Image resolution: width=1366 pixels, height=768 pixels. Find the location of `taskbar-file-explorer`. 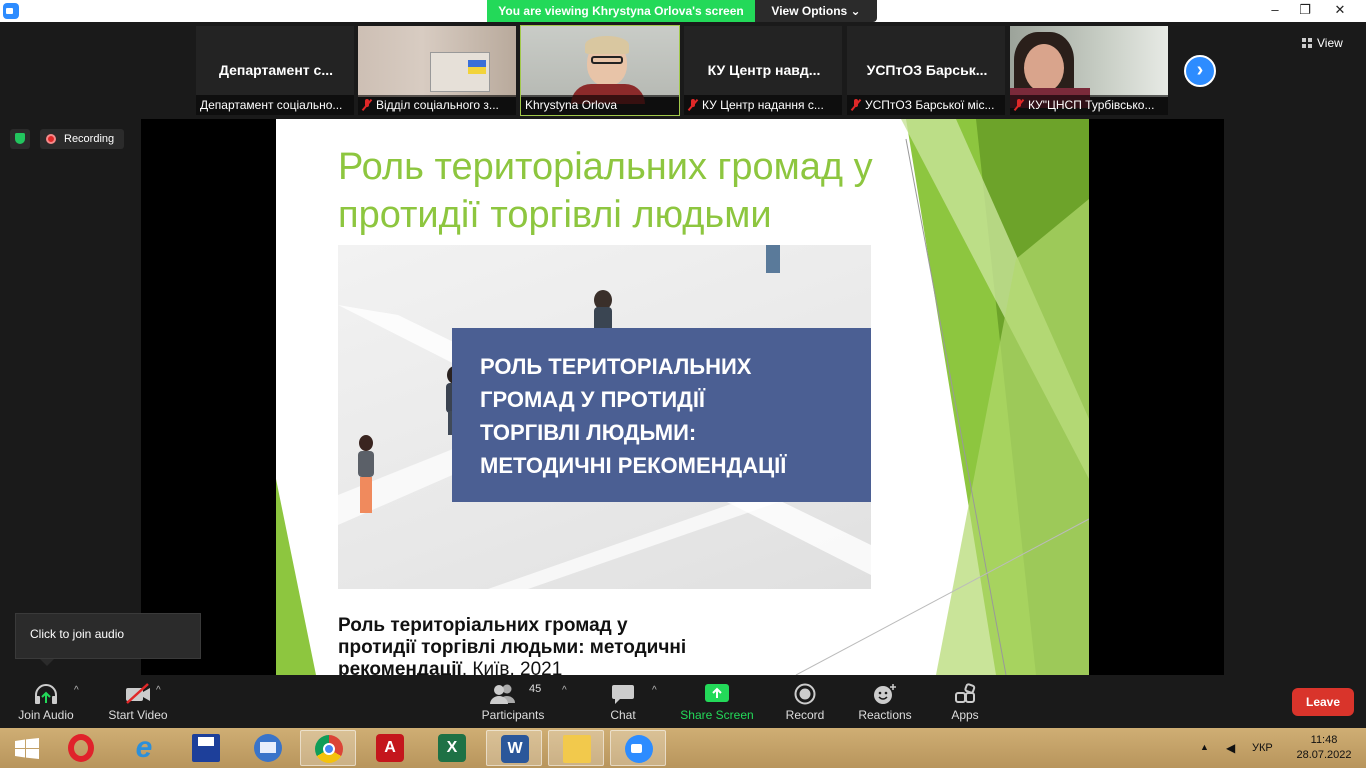

taskbar-file-explorer is located at coordinates (576, 748).